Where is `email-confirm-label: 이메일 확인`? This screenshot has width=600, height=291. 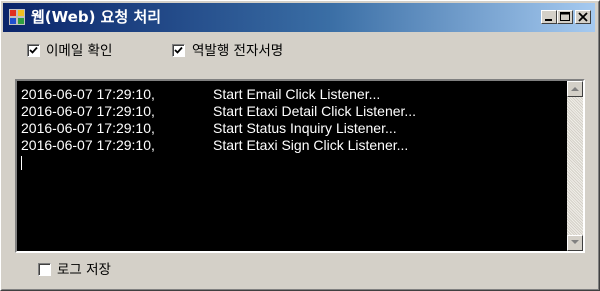 email-confirm-label: 이메일 확인 is located at coordinates (79, 51).